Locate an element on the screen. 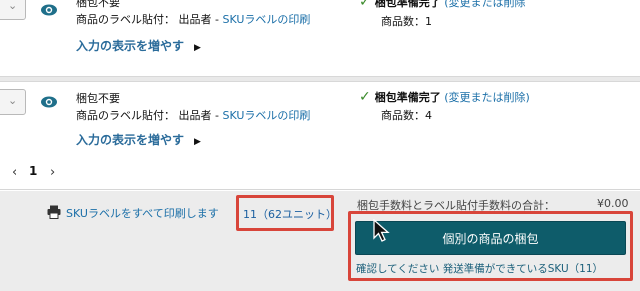 The image size is (640, 291). item-quantity: 商品数：1 is located at coordinates (406, 21).